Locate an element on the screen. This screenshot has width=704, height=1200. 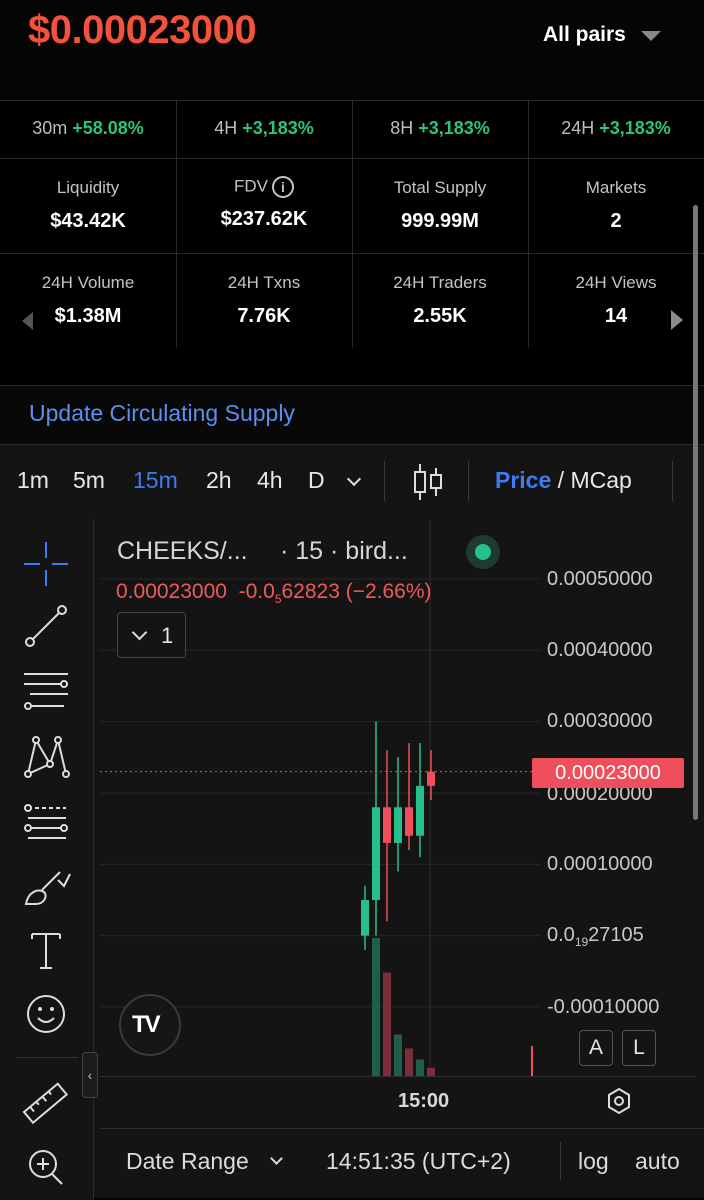
current-price: $0.00023000 is located at coordinates (142, 30).